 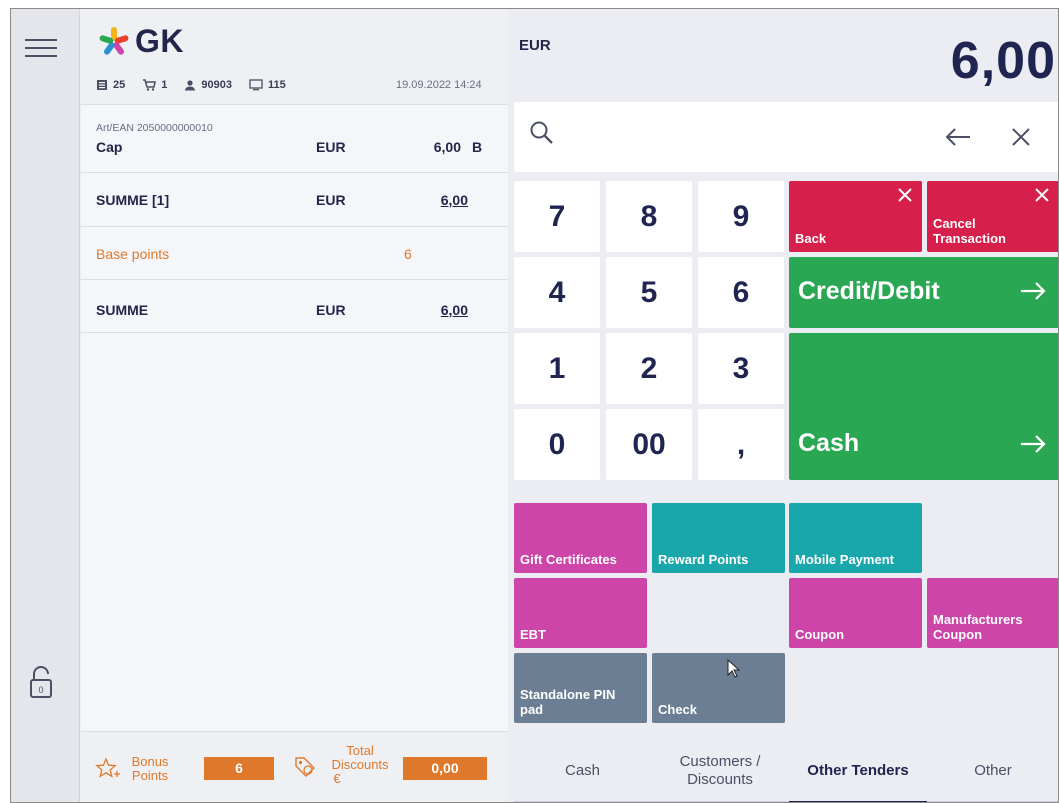 I want to click on item-amount: 6,00, so click(x=447, y=147).